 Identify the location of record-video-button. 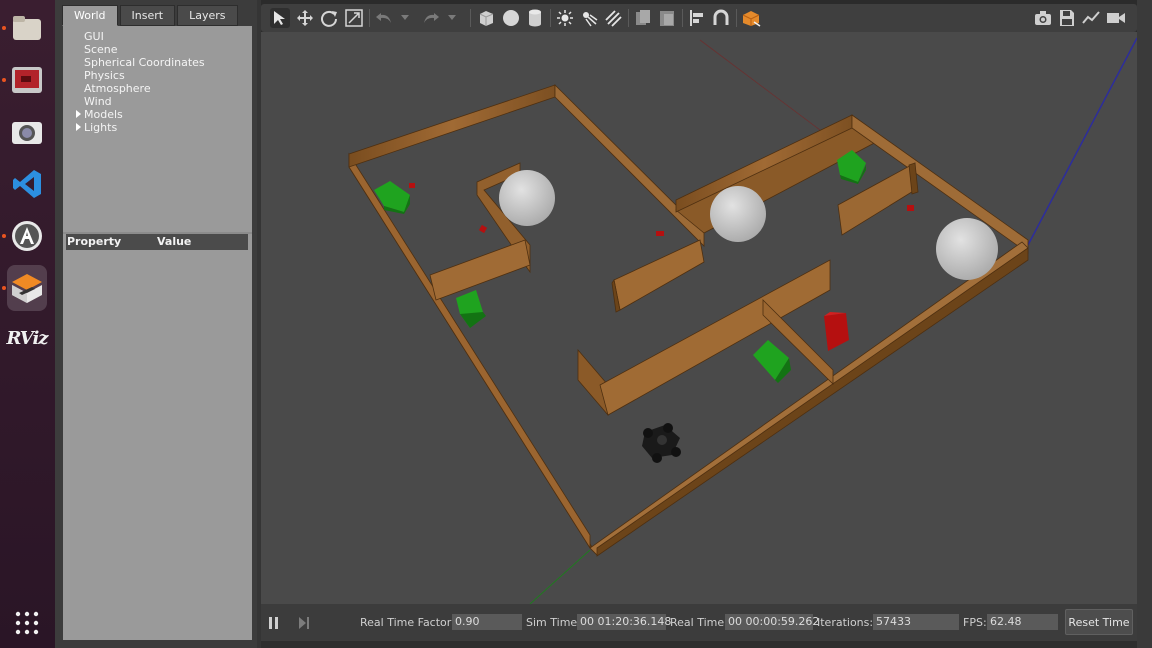
(1116, 18).